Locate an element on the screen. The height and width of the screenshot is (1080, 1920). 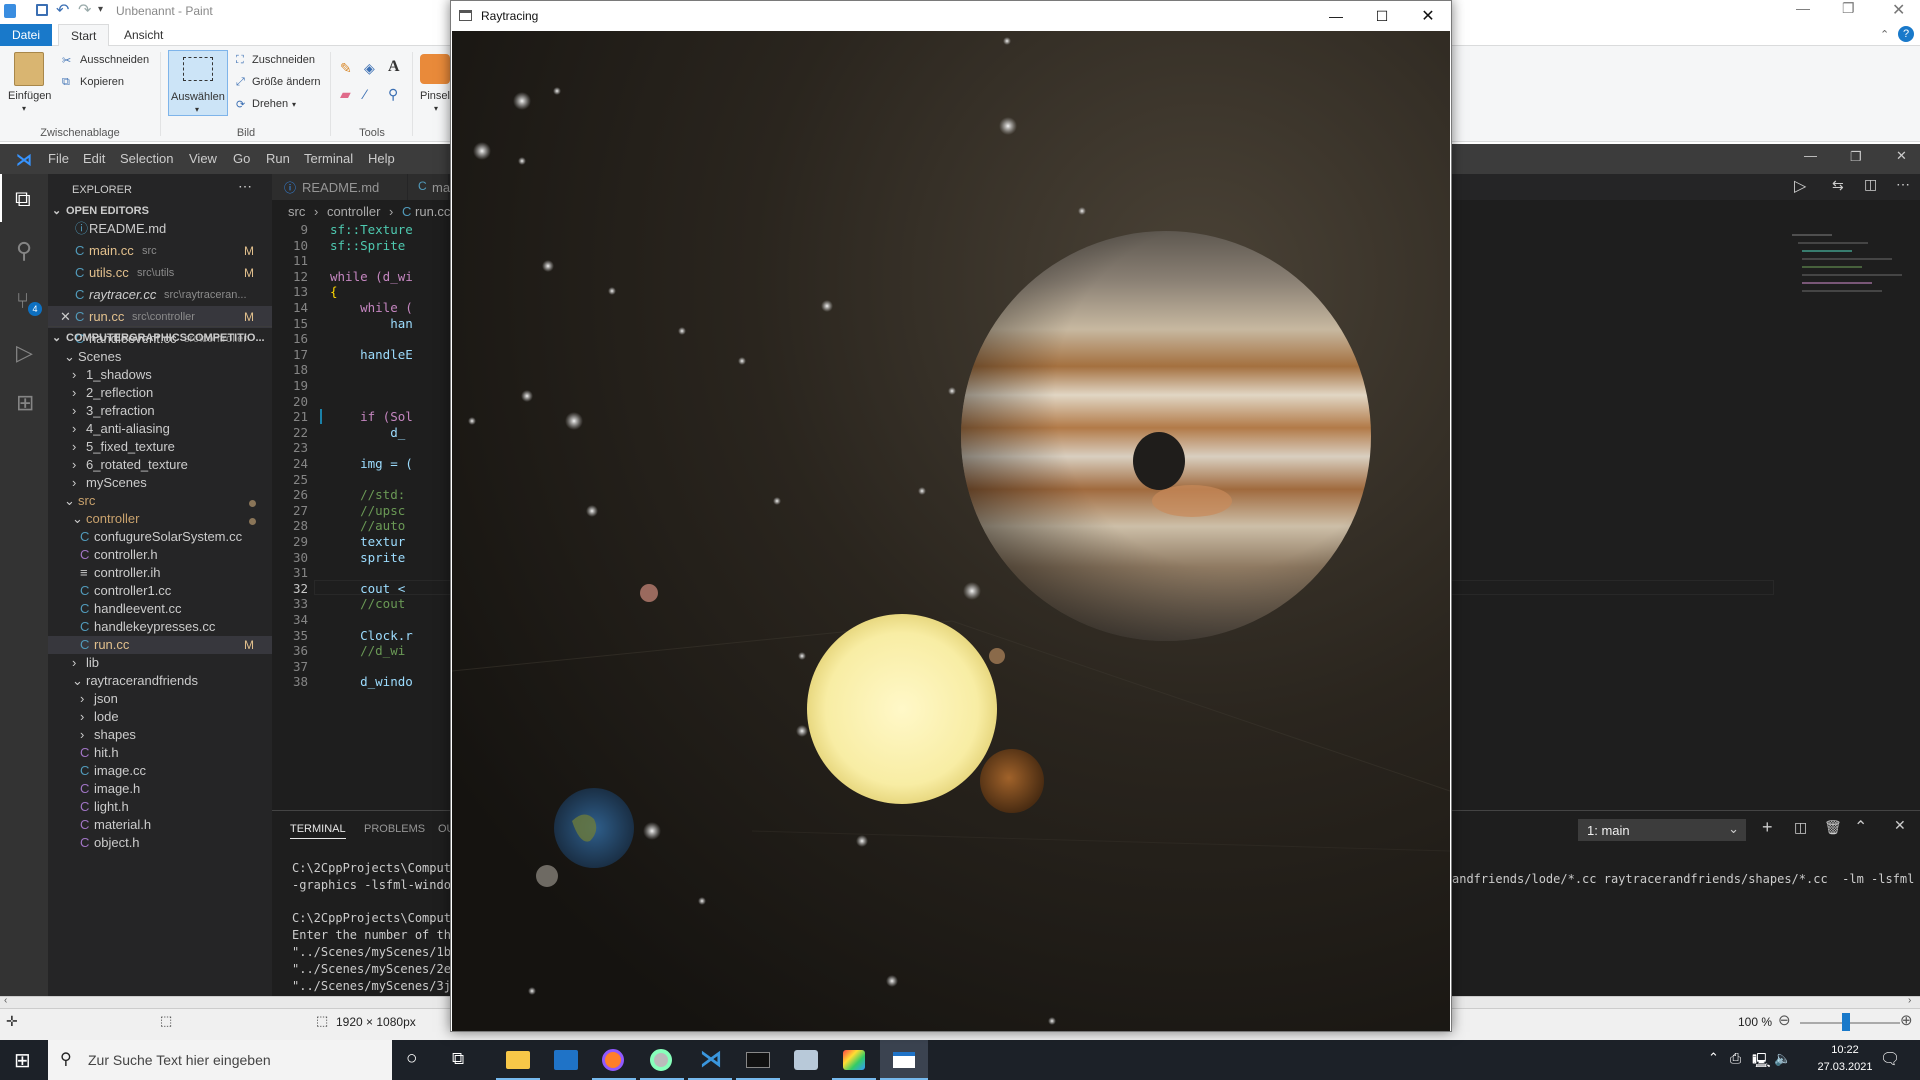
search-icon: ⚲ is located at coordinates (24, 251).